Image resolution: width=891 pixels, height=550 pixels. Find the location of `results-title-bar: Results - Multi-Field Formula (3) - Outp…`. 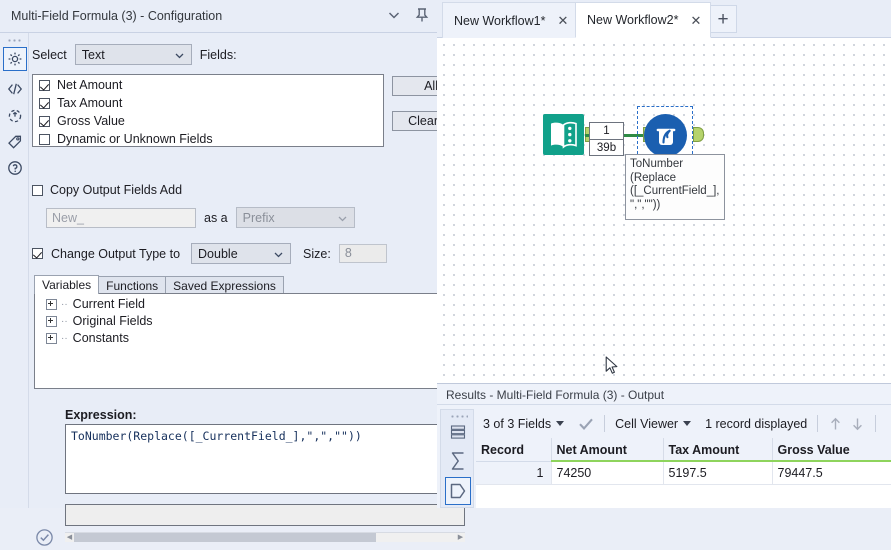

results-title-bar: Results - Multi-Field Formula (3) - Outp… is located at coordinates (664, 394).